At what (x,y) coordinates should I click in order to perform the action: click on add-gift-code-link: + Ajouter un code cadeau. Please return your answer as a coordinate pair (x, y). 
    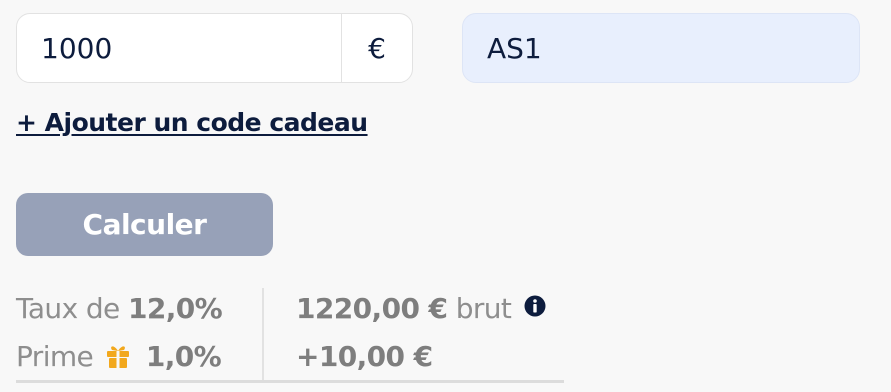
    Looking at the image, I should click on (192, 122).